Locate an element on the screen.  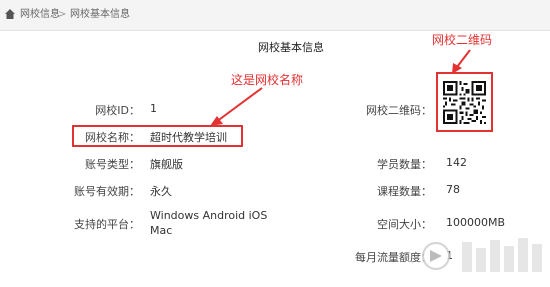
school-name-value: 超时代教学培训 is located at coordinates (188, 137).